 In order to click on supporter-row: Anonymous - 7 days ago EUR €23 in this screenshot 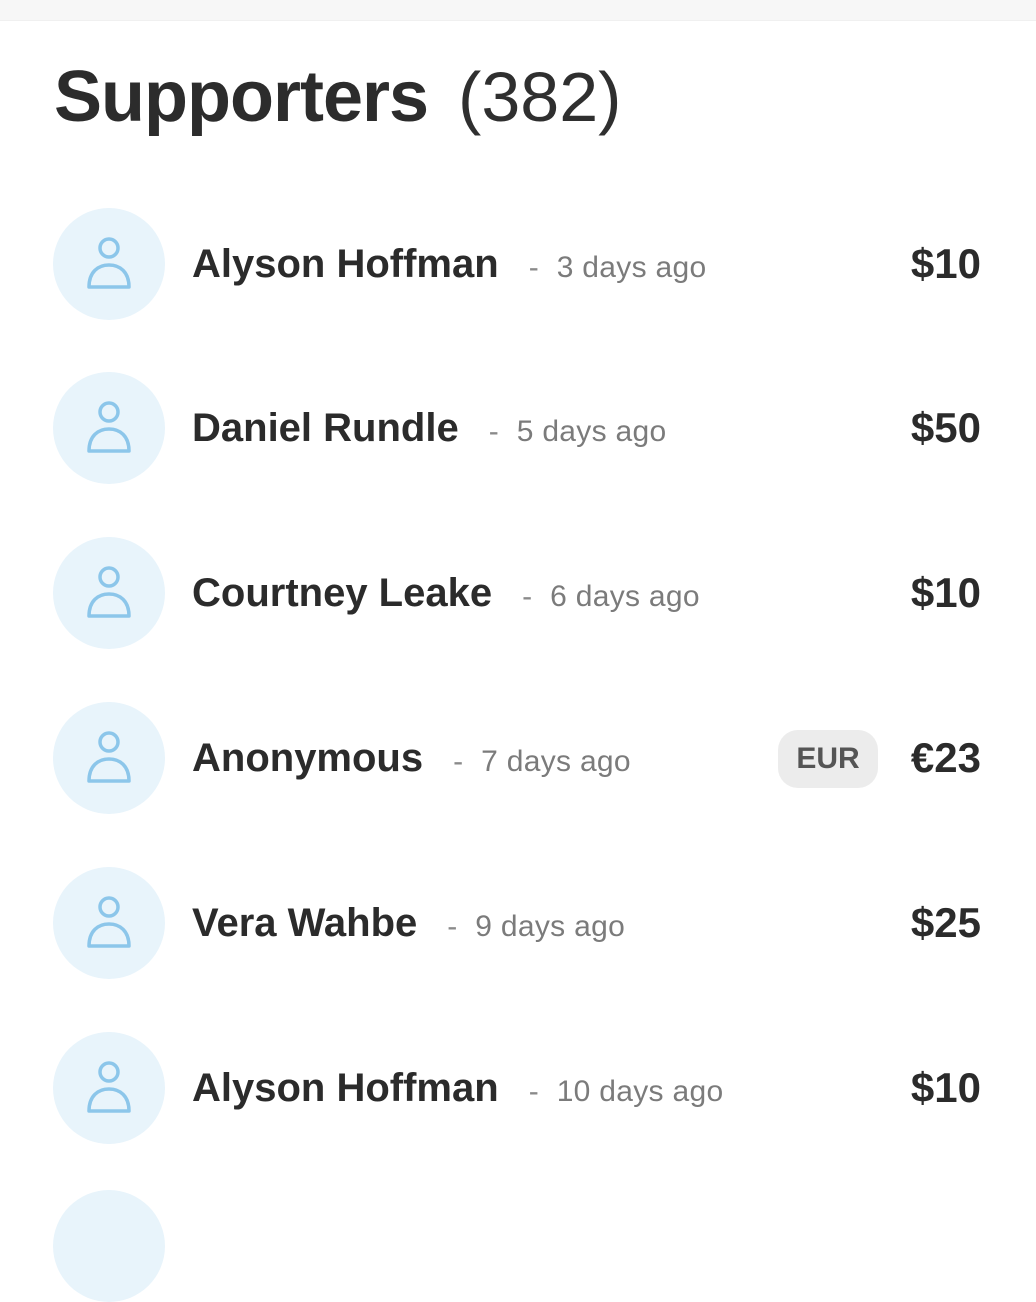, I will do `click(518, 758)`.